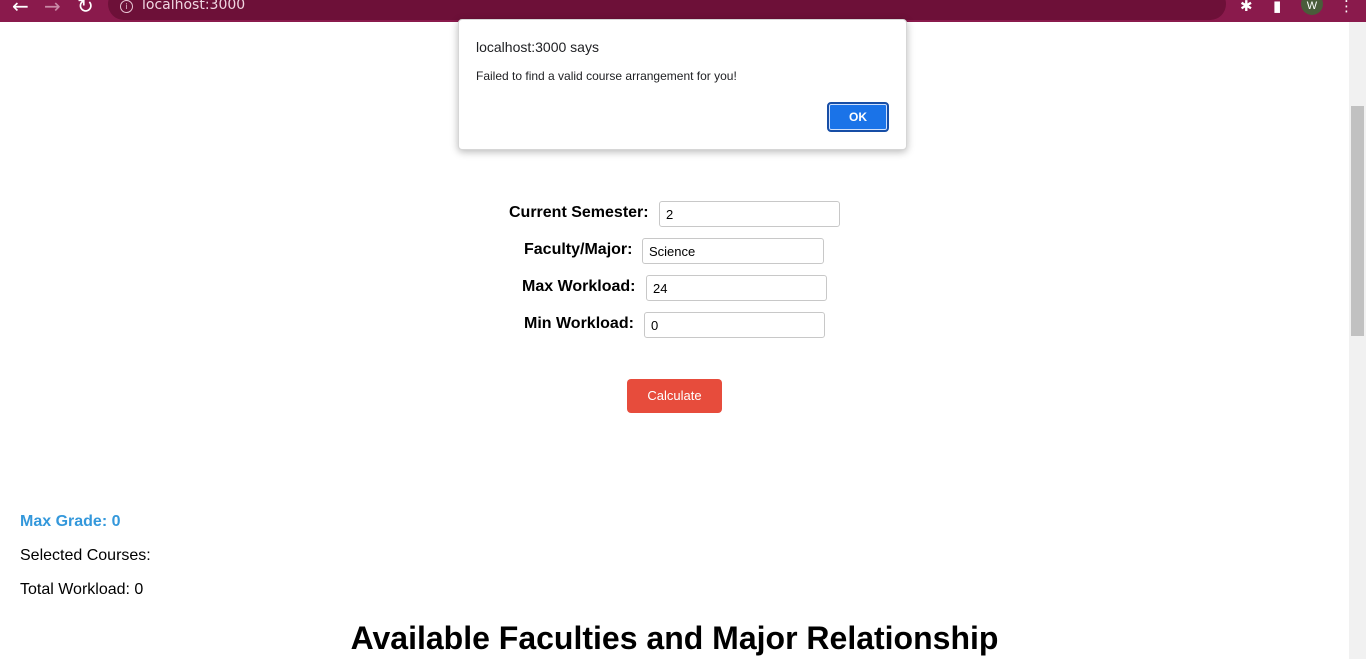 This screenshot has height=659, width=1366. What do you see at coordinates (70, 521) in the screenshot?
I see `max-grade-text: Max Grade: 0` at bounding box center [70, 521].